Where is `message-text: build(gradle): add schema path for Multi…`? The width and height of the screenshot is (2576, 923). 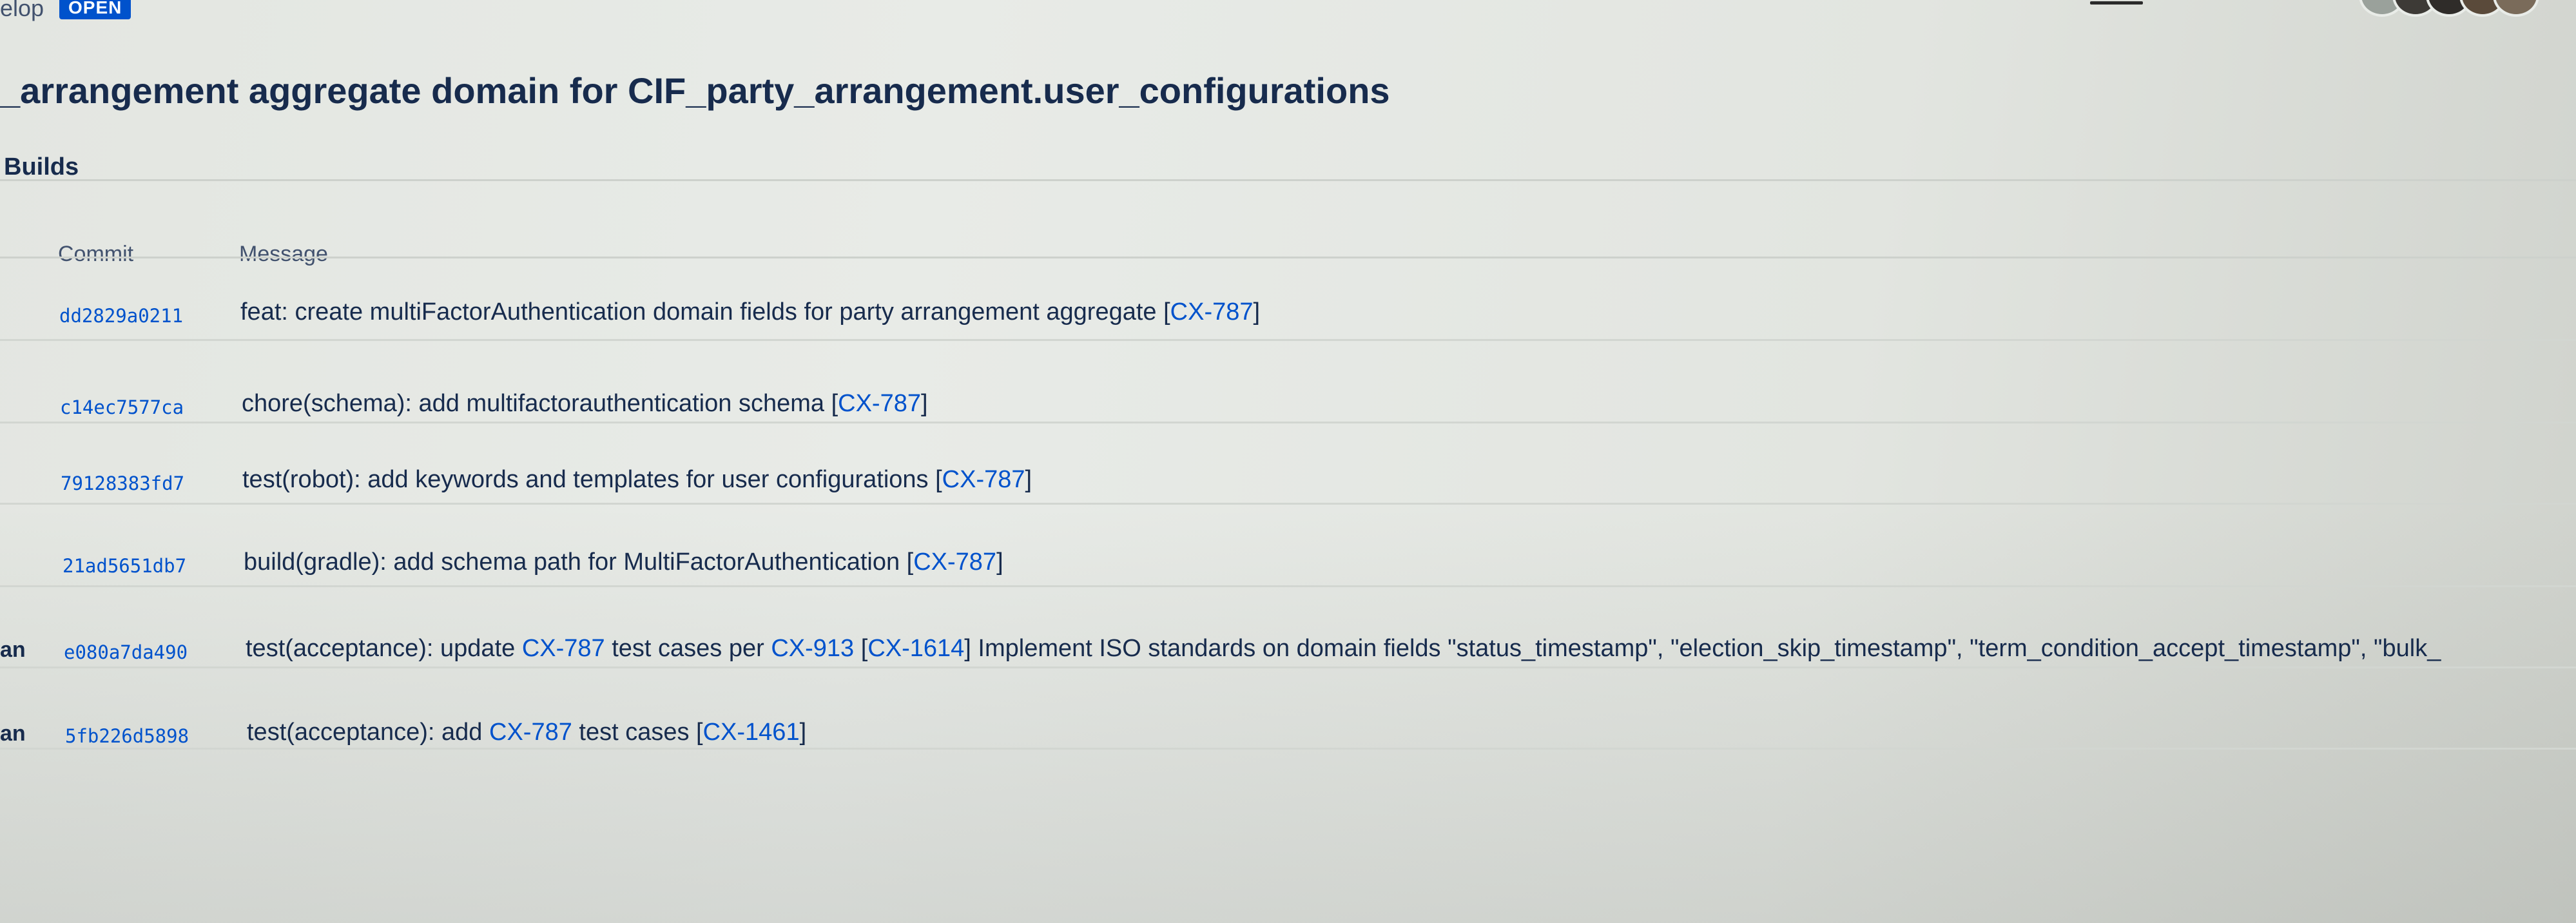 message-text: build(gradle): add schema path for Multi… is located at coordinates (575, 562).